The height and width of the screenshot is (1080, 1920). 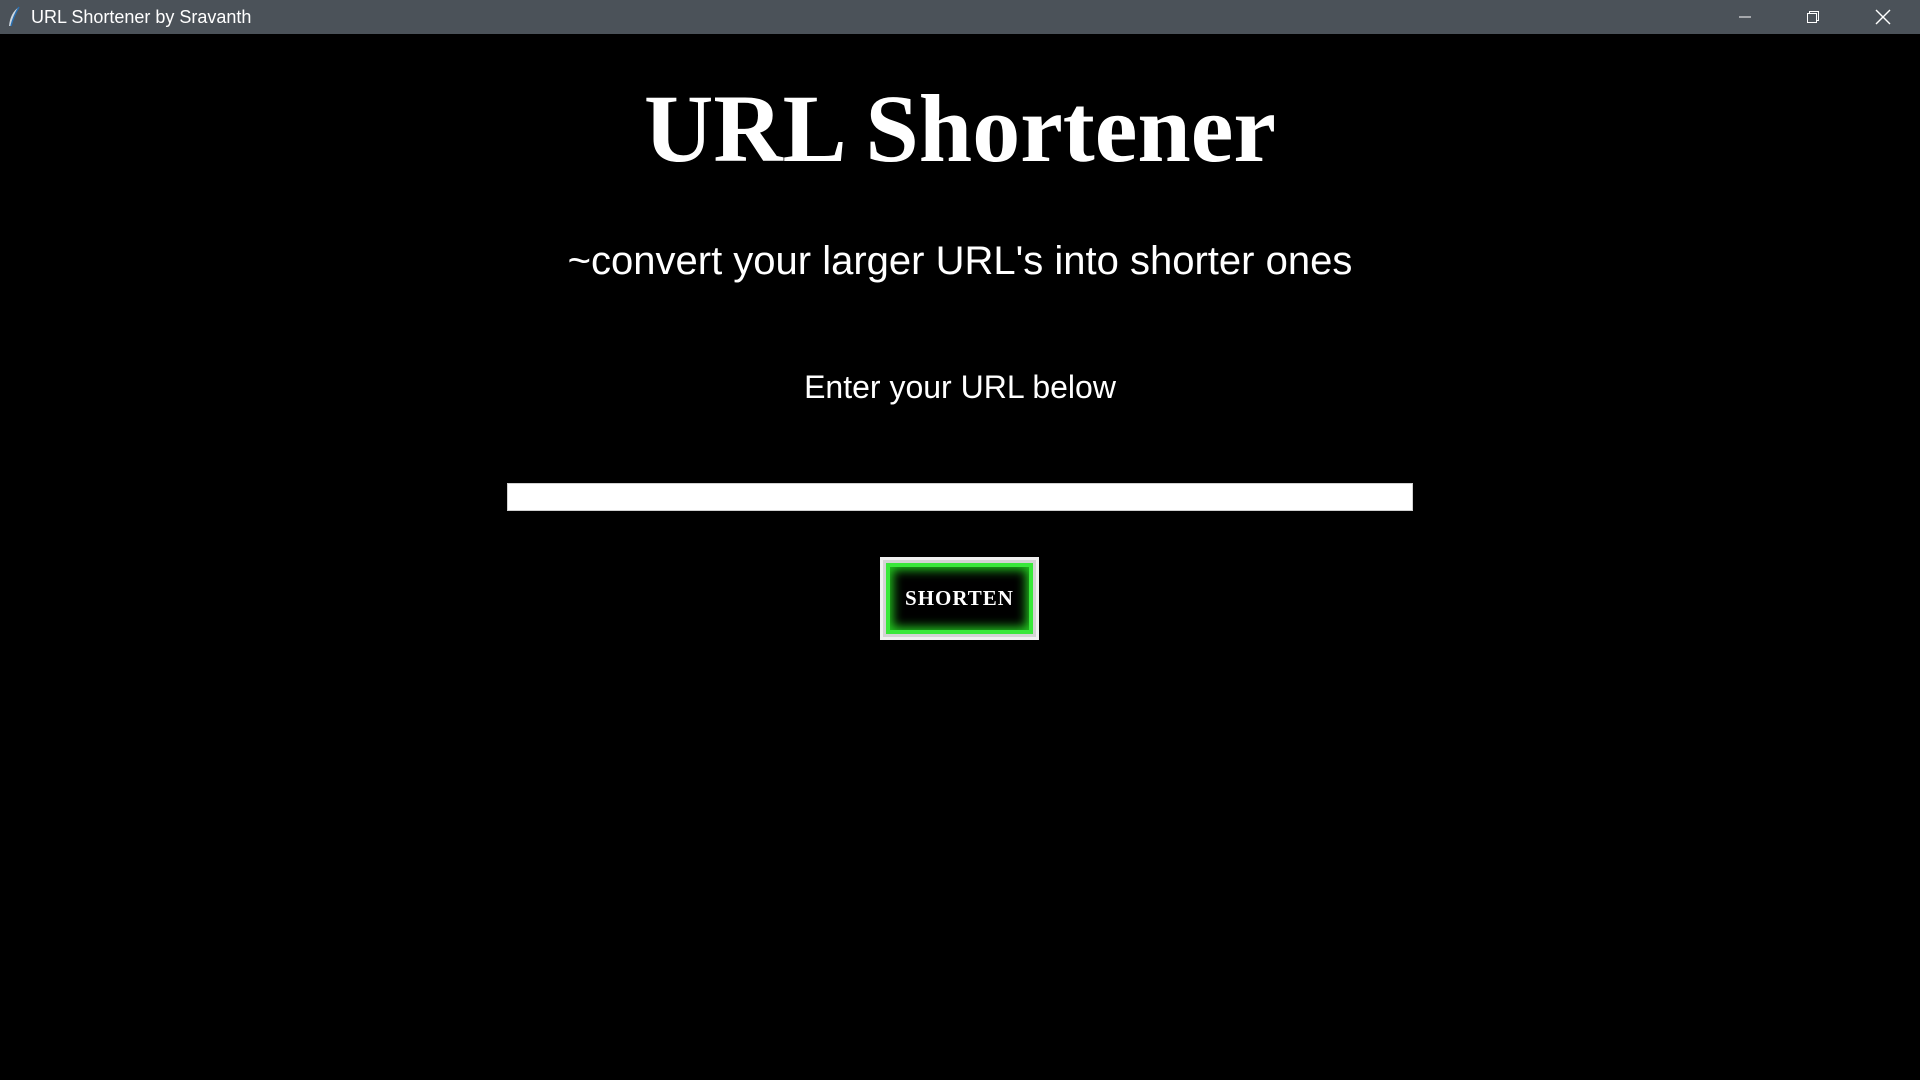 I want to click on shorten-button-label: SHORTEN, so click(x=959, y=598).